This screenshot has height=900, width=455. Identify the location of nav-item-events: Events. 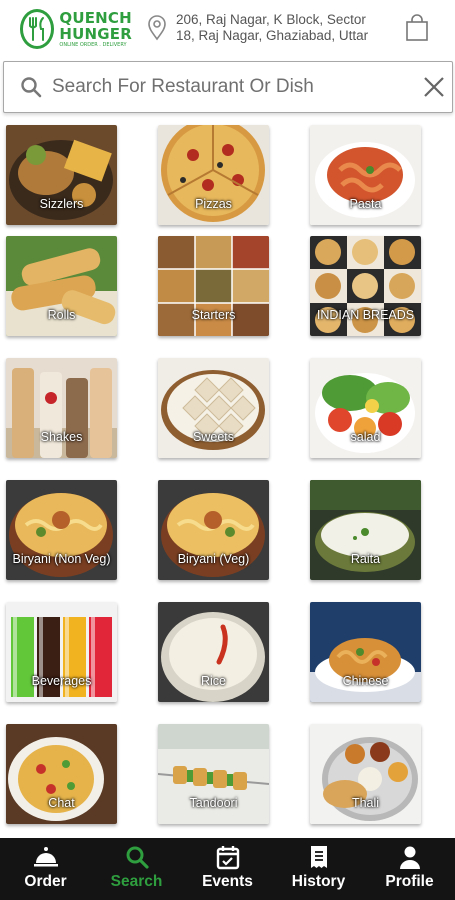
(227, 869).